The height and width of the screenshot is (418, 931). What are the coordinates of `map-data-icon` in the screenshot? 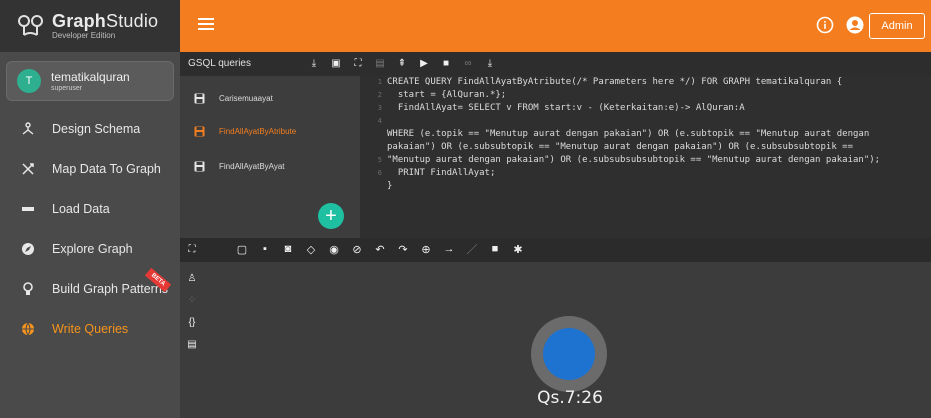 It's located at (28, 169).